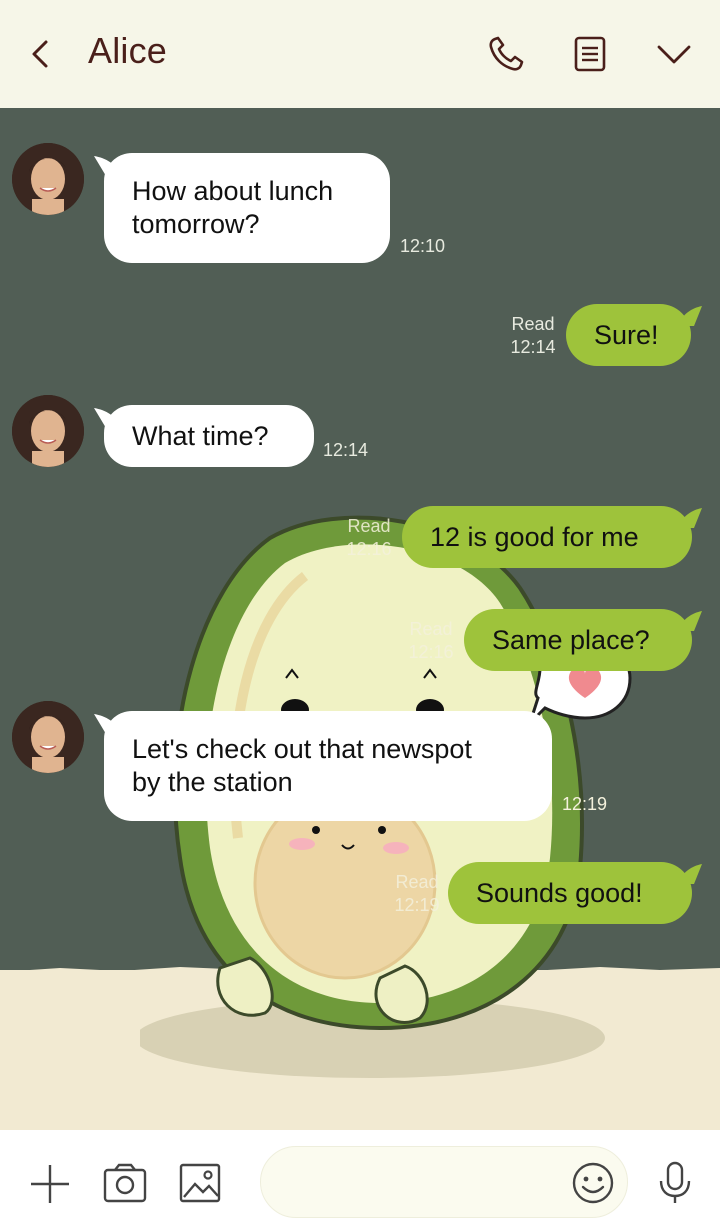 The width and height of the screenshot is (720, 1232). I want to click on incoming-message-bubble: What time?, so click(209, 436).